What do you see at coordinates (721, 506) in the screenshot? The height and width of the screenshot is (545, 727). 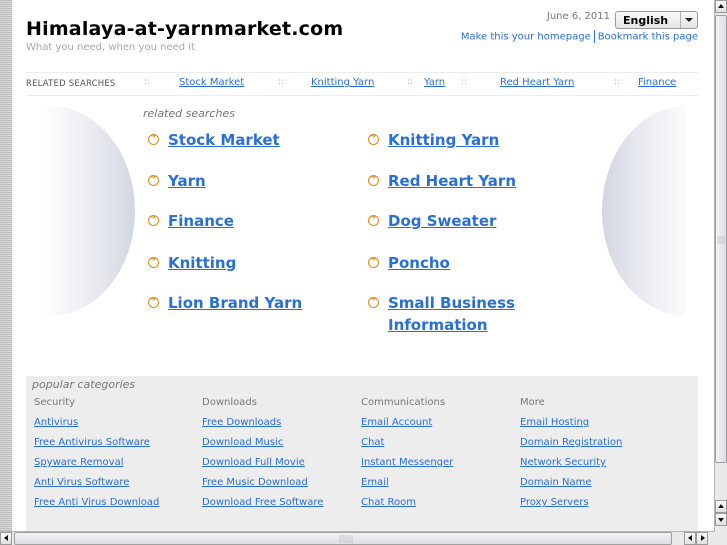 I see `scroll-up-button-lower` at bounding box center [721, 506].